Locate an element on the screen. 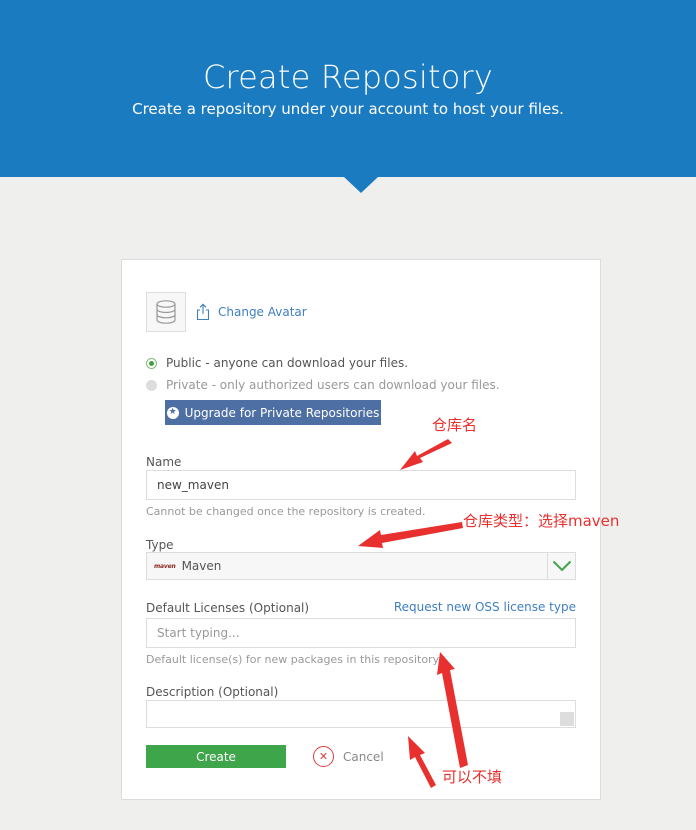  private-radio is located at coordinates (151, 385).